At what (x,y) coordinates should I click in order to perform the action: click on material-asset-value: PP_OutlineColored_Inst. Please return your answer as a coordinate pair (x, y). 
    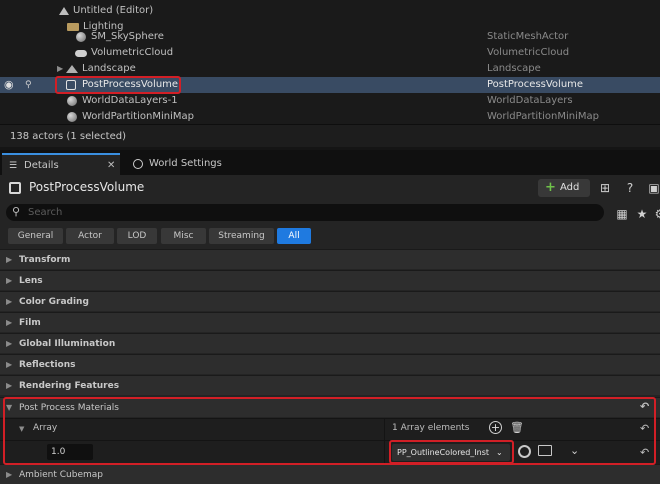
    Looking at the image, I should click on (443, 452).